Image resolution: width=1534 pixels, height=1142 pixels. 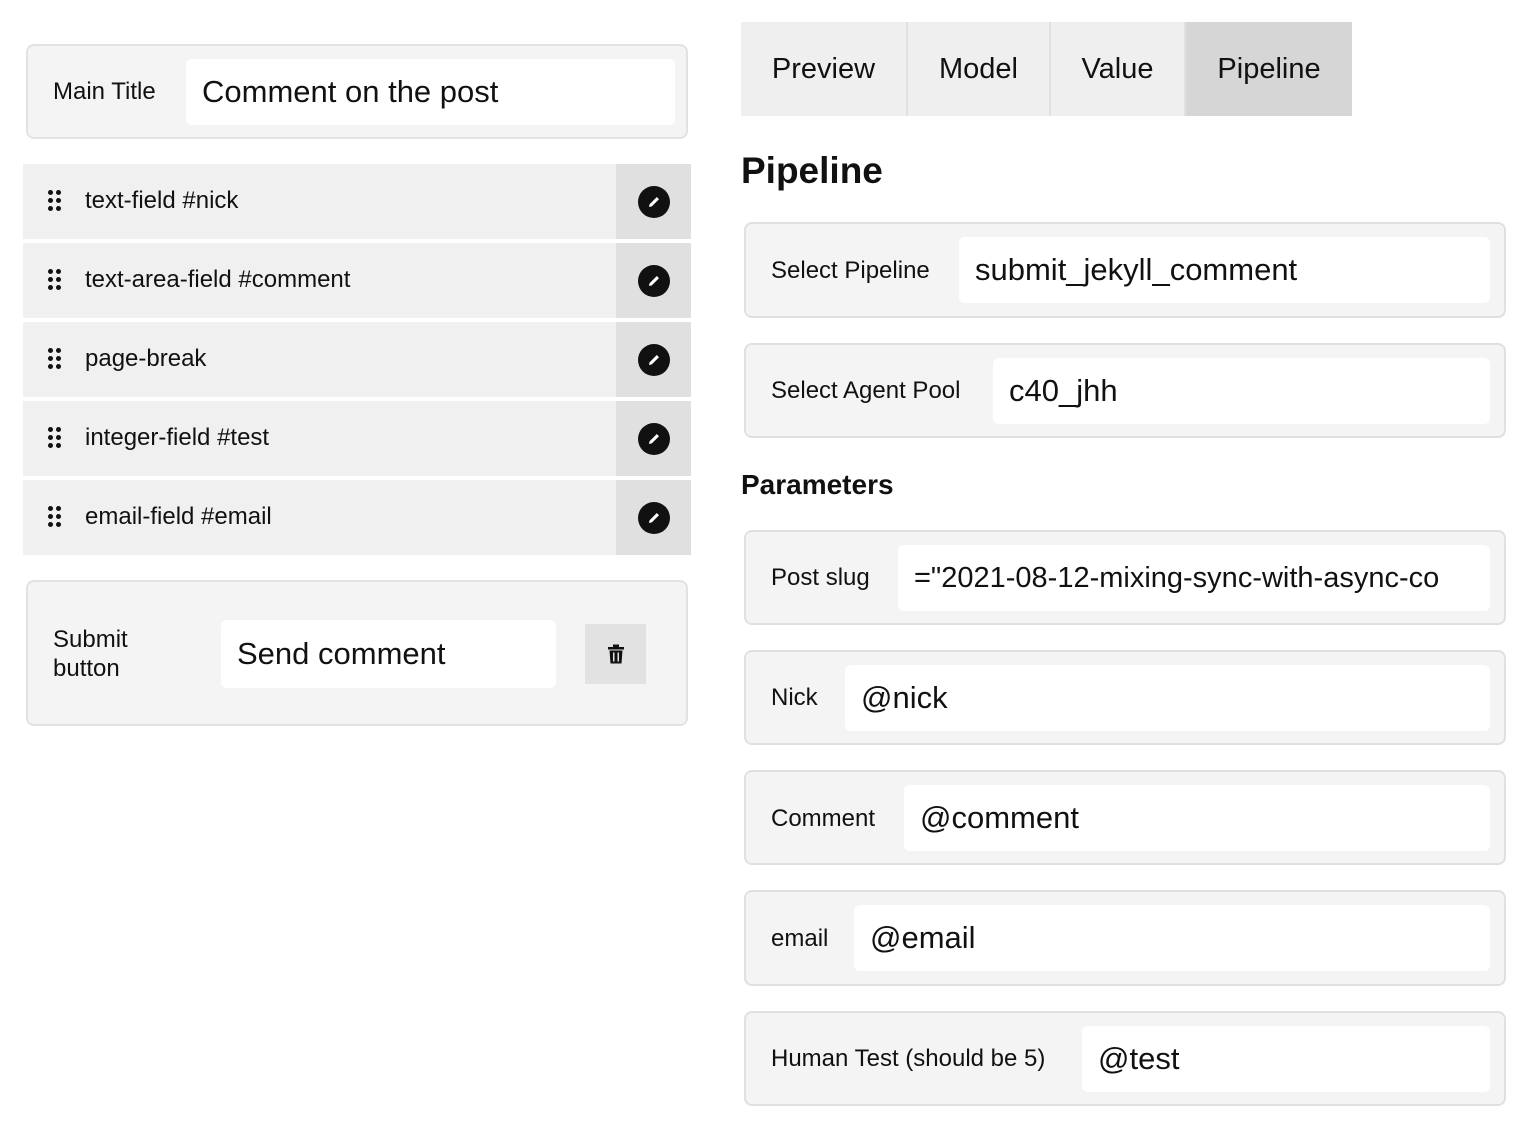 I want to click on field-label: integer-field #test, so click(x=177, y=437).